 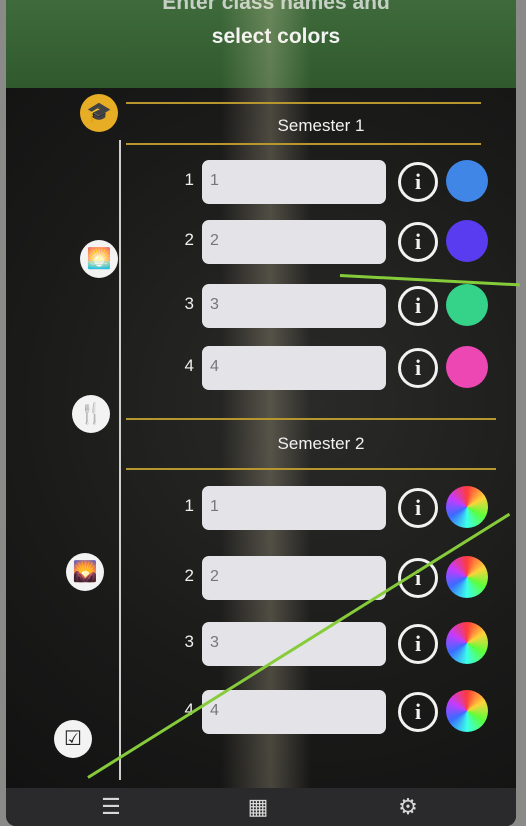 I want to click on graduation-cap-icon: 🎓, so click(x=99, y=113).